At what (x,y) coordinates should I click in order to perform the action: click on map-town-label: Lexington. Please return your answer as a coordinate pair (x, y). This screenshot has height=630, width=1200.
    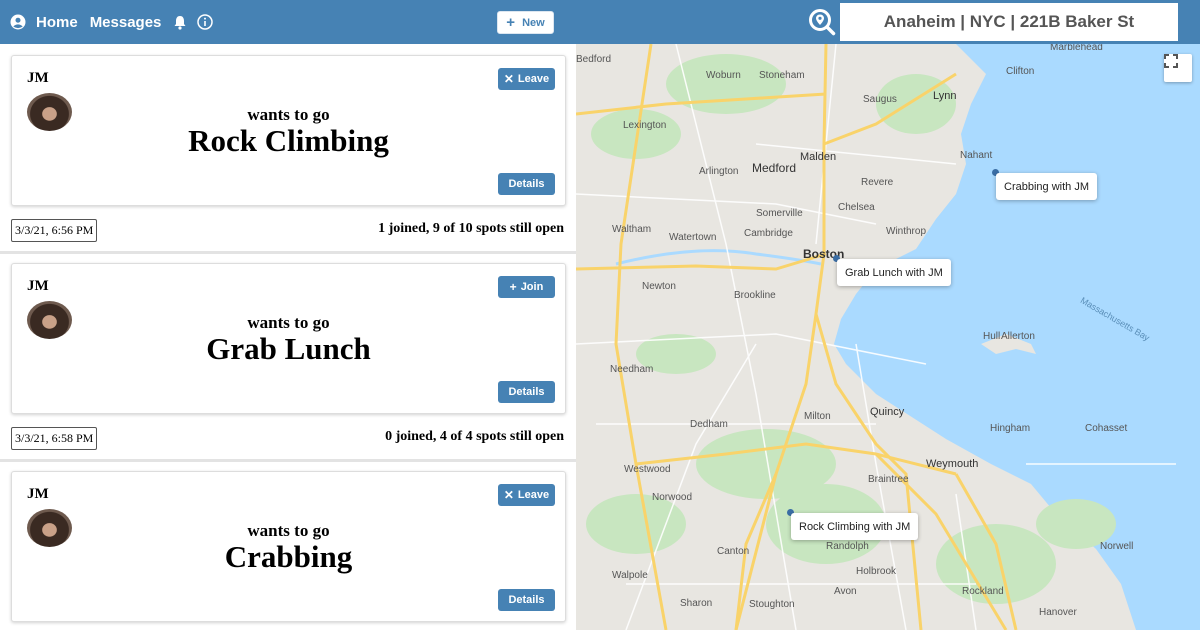
    Looking at the image, I should click on (645, 125).